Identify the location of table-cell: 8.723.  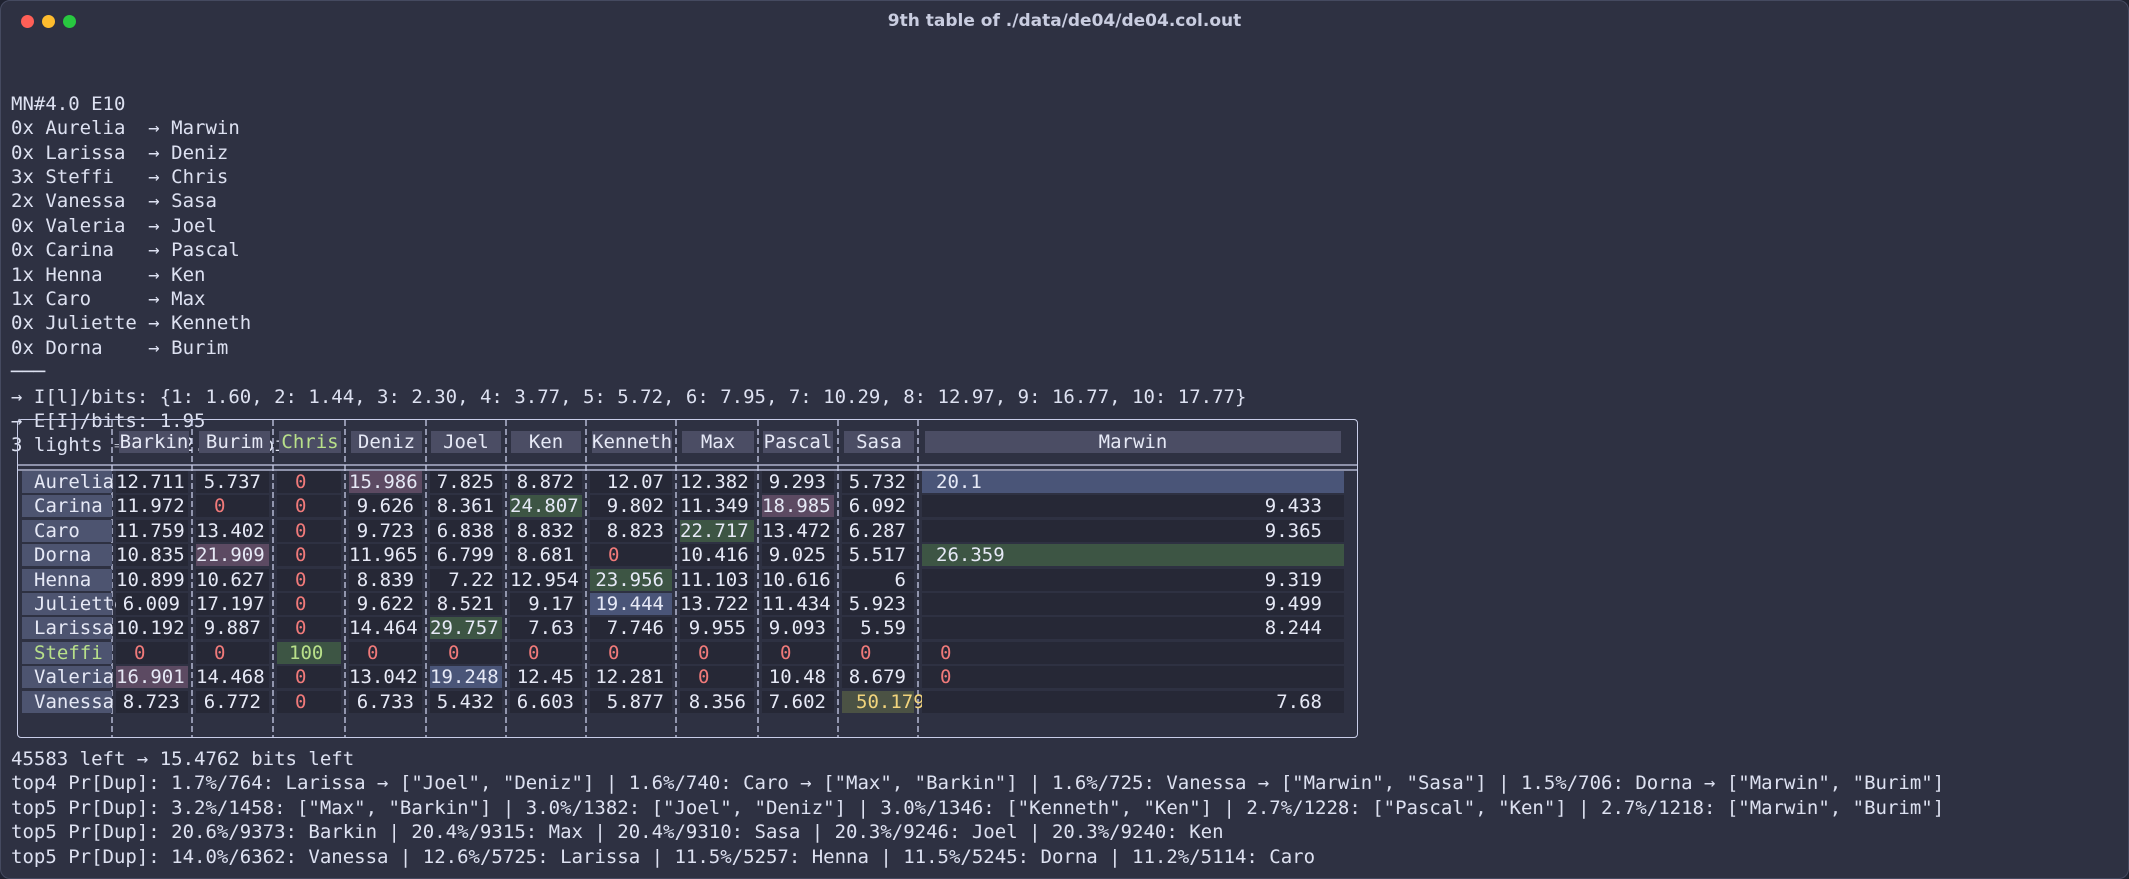
(152, 701).